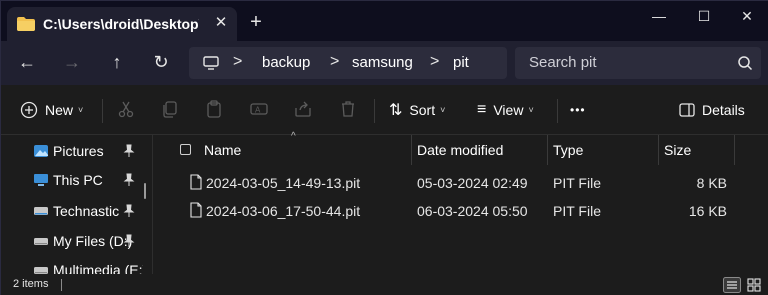 The image size is (768, 295). What do you see at coordinates (687, 110) in the screenshot?
I see `details-pane-icon` at bounding box center [687, 110].